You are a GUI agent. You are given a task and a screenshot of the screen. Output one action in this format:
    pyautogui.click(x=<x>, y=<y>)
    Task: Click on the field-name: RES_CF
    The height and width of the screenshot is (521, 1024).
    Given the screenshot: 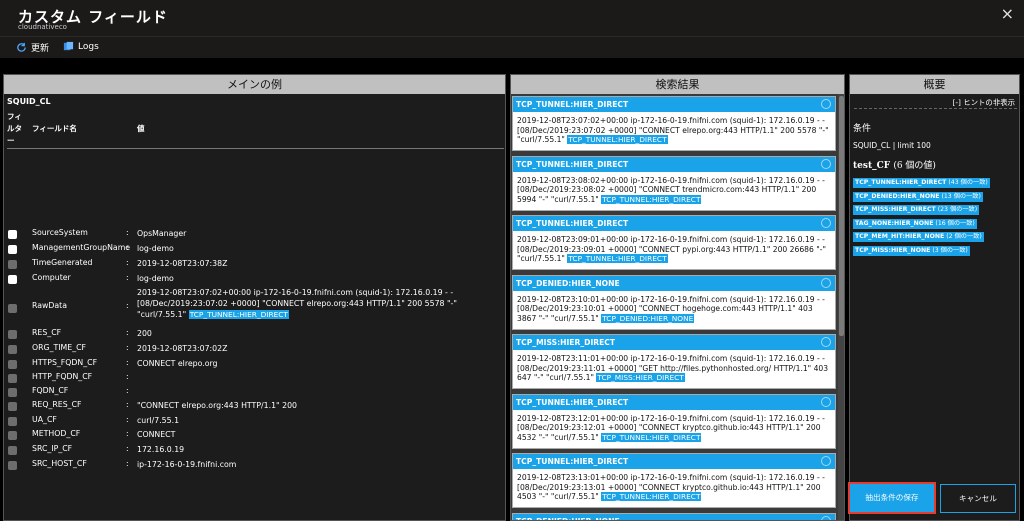 What is the action you would take?
    pyautogui.click(x=47, y=332)
    